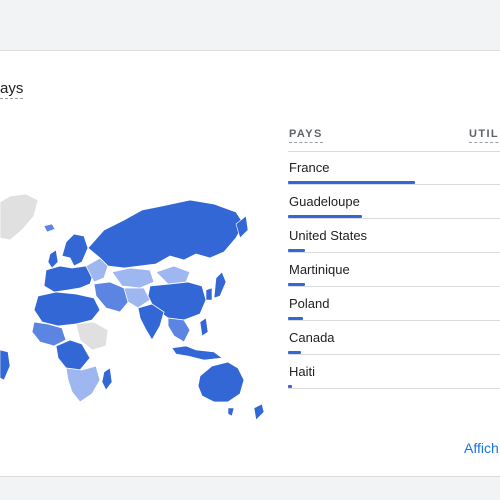 This screenshot has height=500, width=500. What do you see at coordinates (166, 234) in the screenshot?
I see `map-region-russia` at bounding box center [166, 234].